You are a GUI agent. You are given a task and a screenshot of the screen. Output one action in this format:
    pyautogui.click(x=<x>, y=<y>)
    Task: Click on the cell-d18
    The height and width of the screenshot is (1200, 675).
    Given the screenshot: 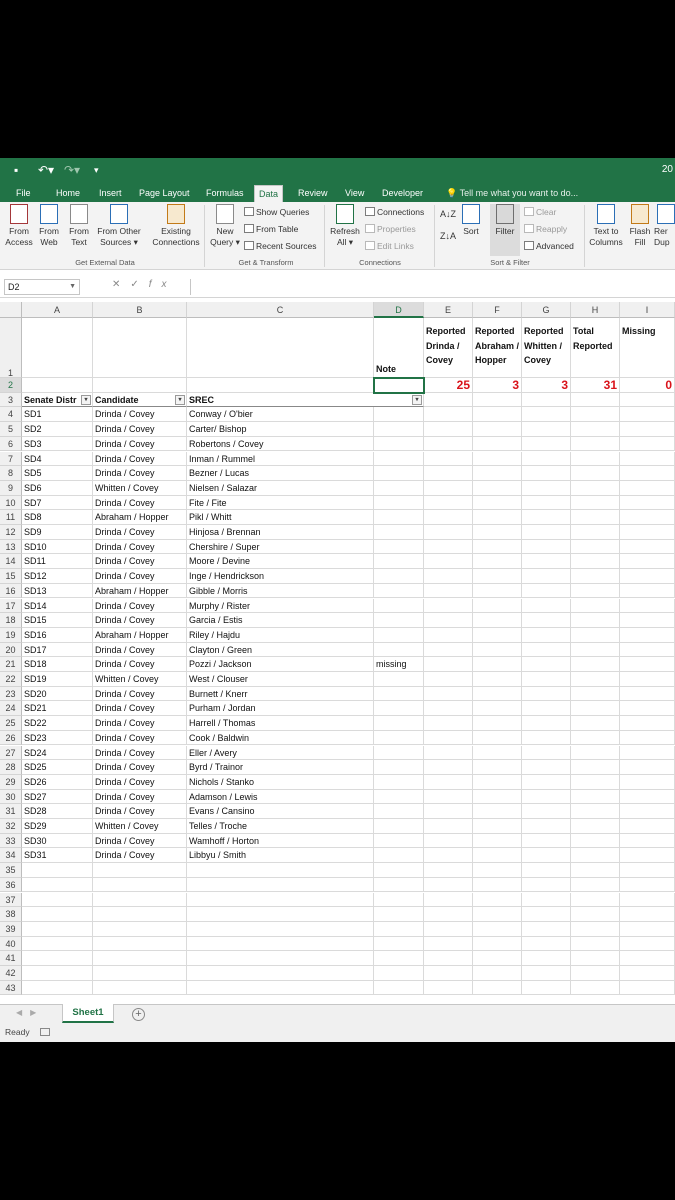 What is the action you would take?
    pyautogui.click(x=399, y=620)
    